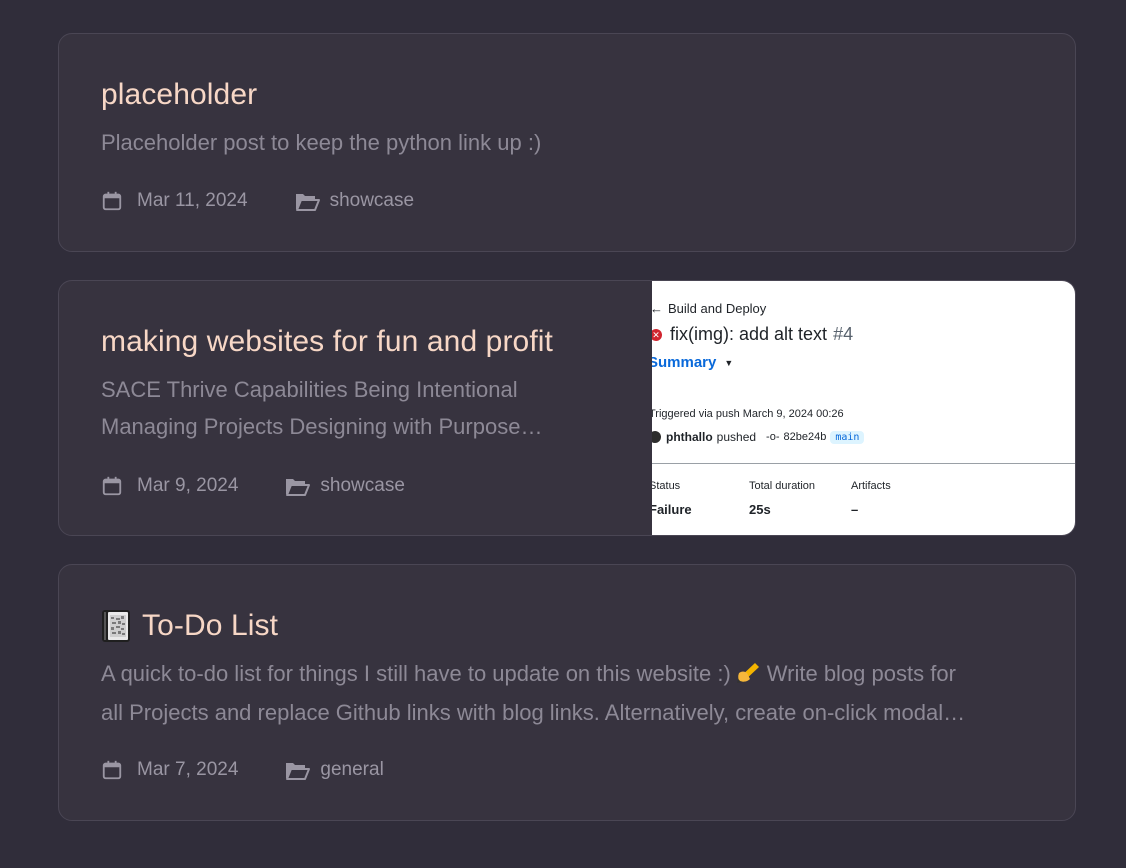 The width and height of the screenshot is (1126, 868). What do you see at coordinates (760, 509) in the screenshot?
I see `duration-value: 25s` at bounding box center [760, 509].